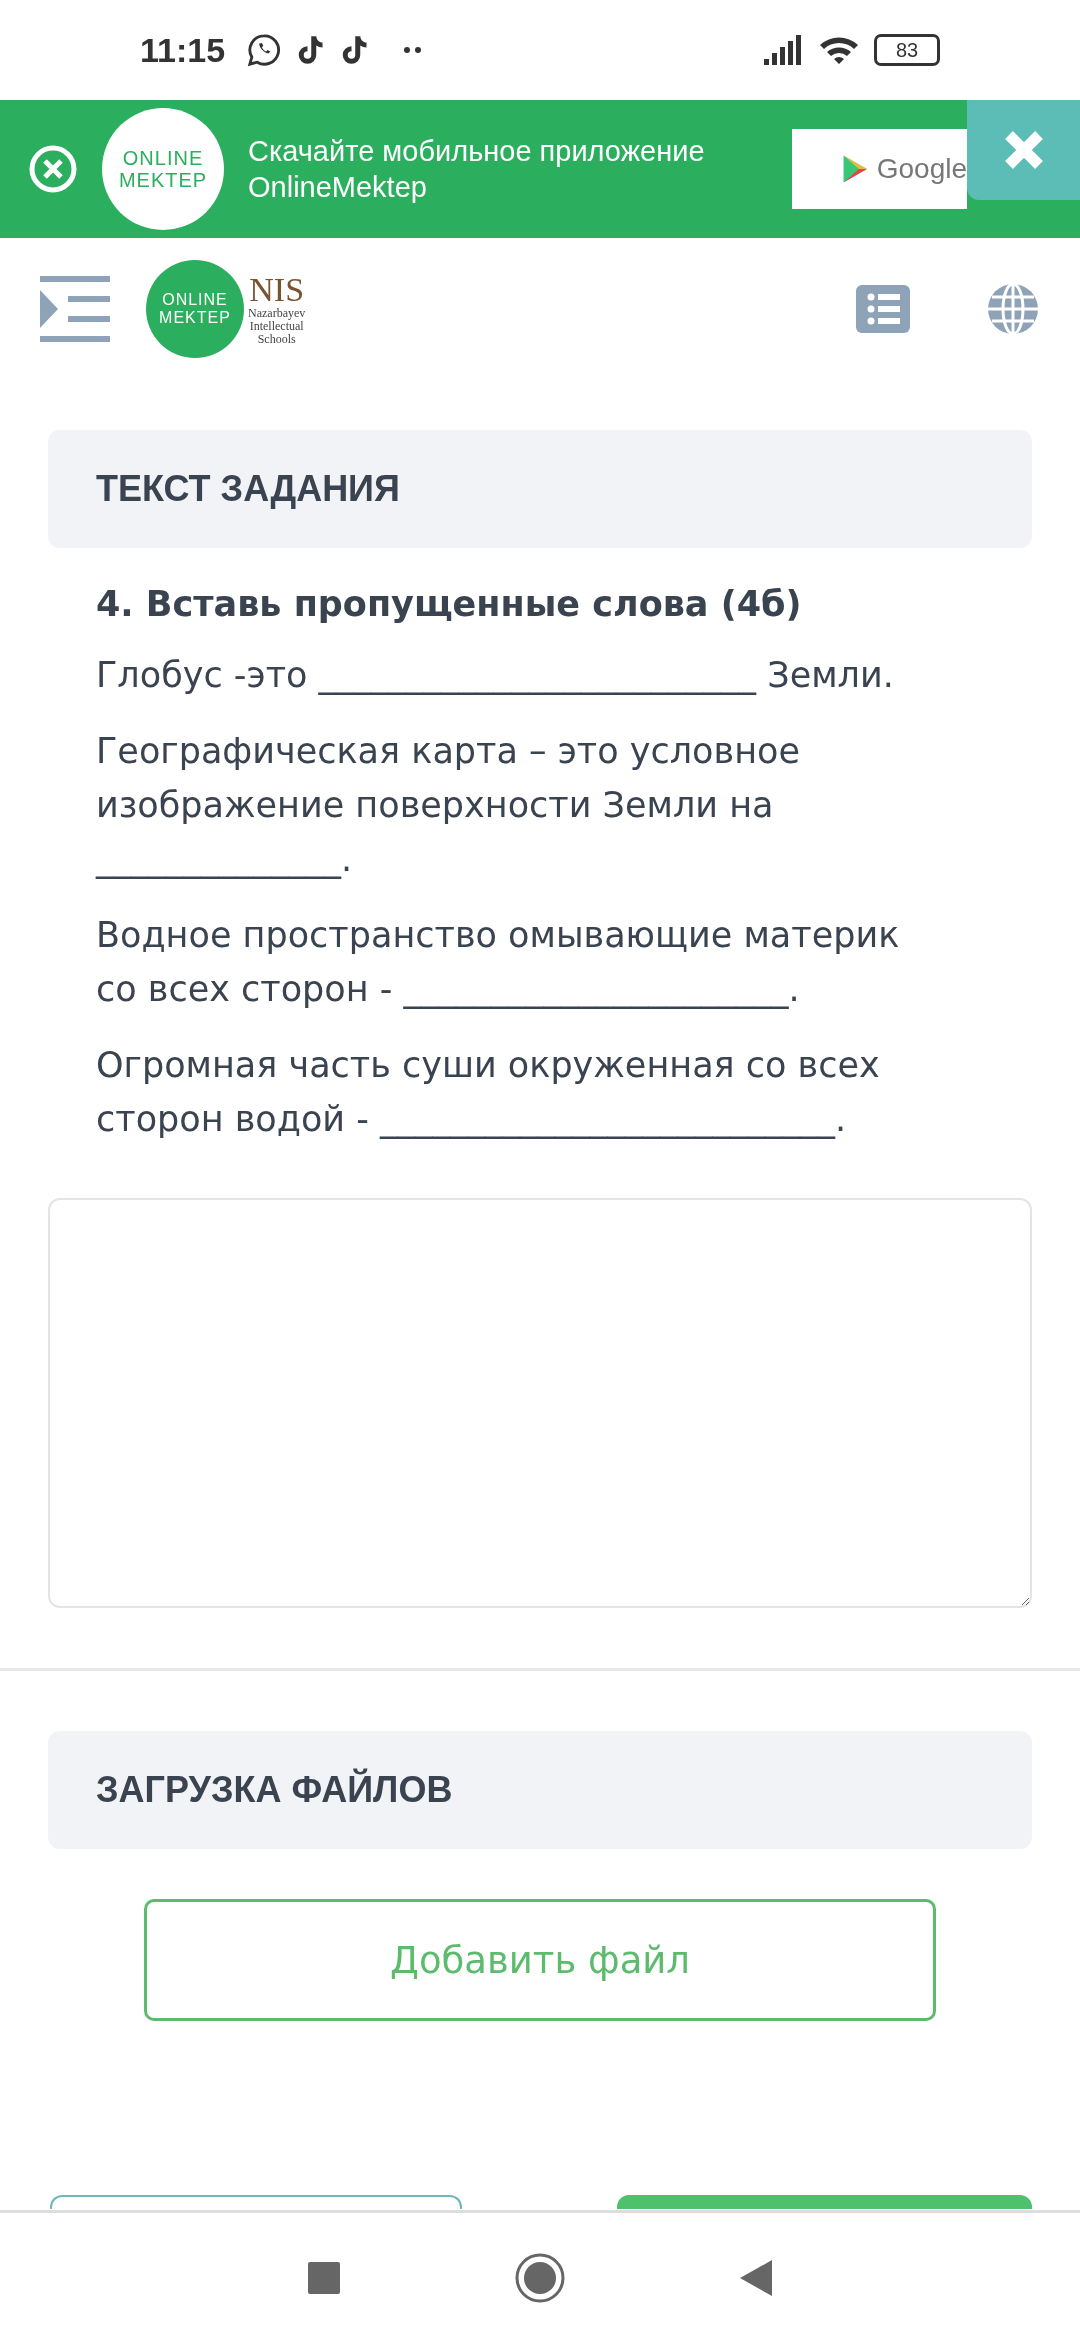 The width and height of the screenshot is (1080, 2340). I want to click on question-text: Географическая карта – это условное изображение поверхности Земли на ______________., so click(448, 805).